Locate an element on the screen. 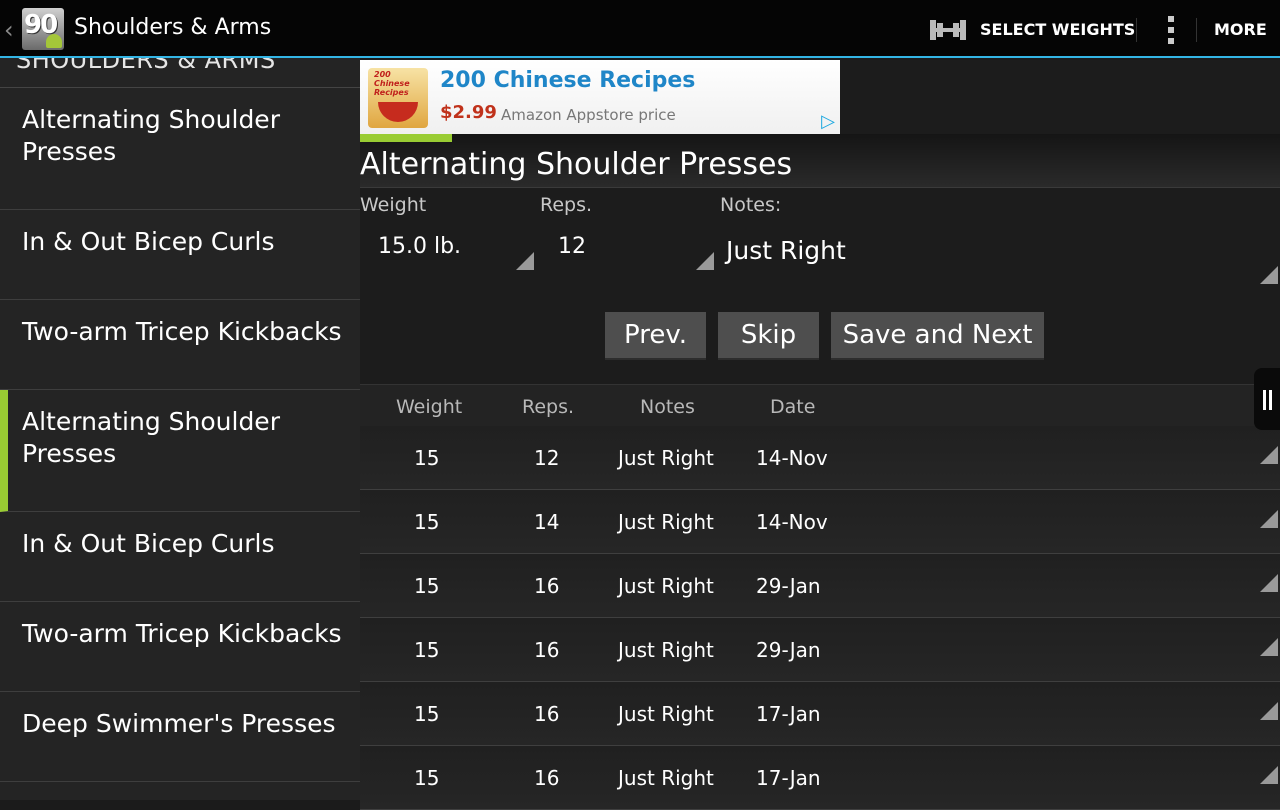  ad-subtitle: Amazon Appstore price is located at coordinates (588, 115).